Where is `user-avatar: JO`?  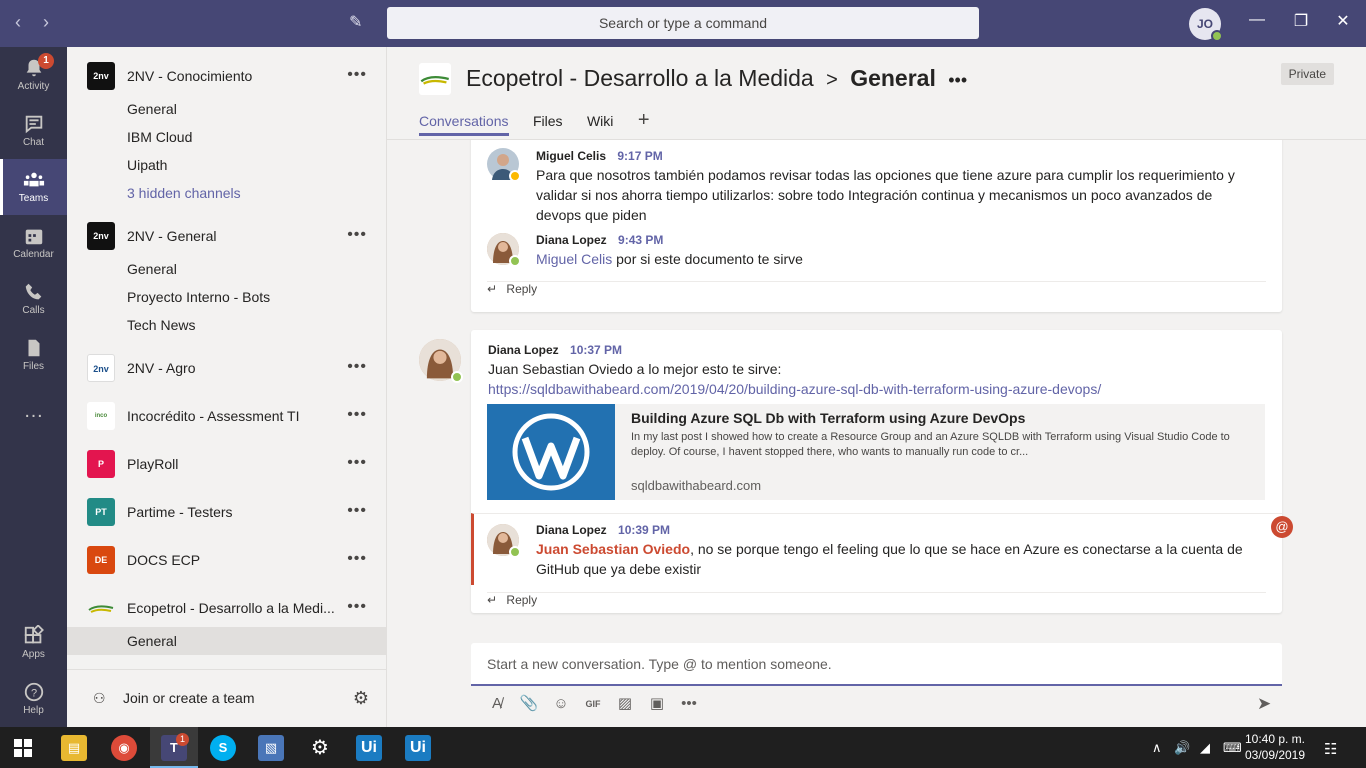 user-avatar: JO is located at coordinates (1206, 25).